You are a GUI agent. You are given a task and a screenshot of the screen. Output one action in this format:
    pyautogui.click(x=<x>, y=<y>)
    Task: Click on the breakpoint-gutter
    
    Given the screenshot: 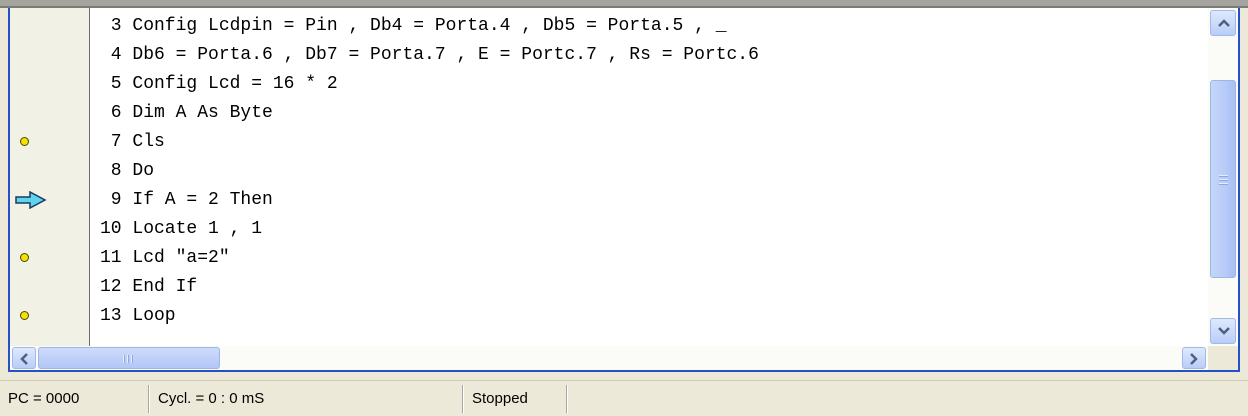 What is the action you would take?
    pyautogui.click(x=50, y=177)
    